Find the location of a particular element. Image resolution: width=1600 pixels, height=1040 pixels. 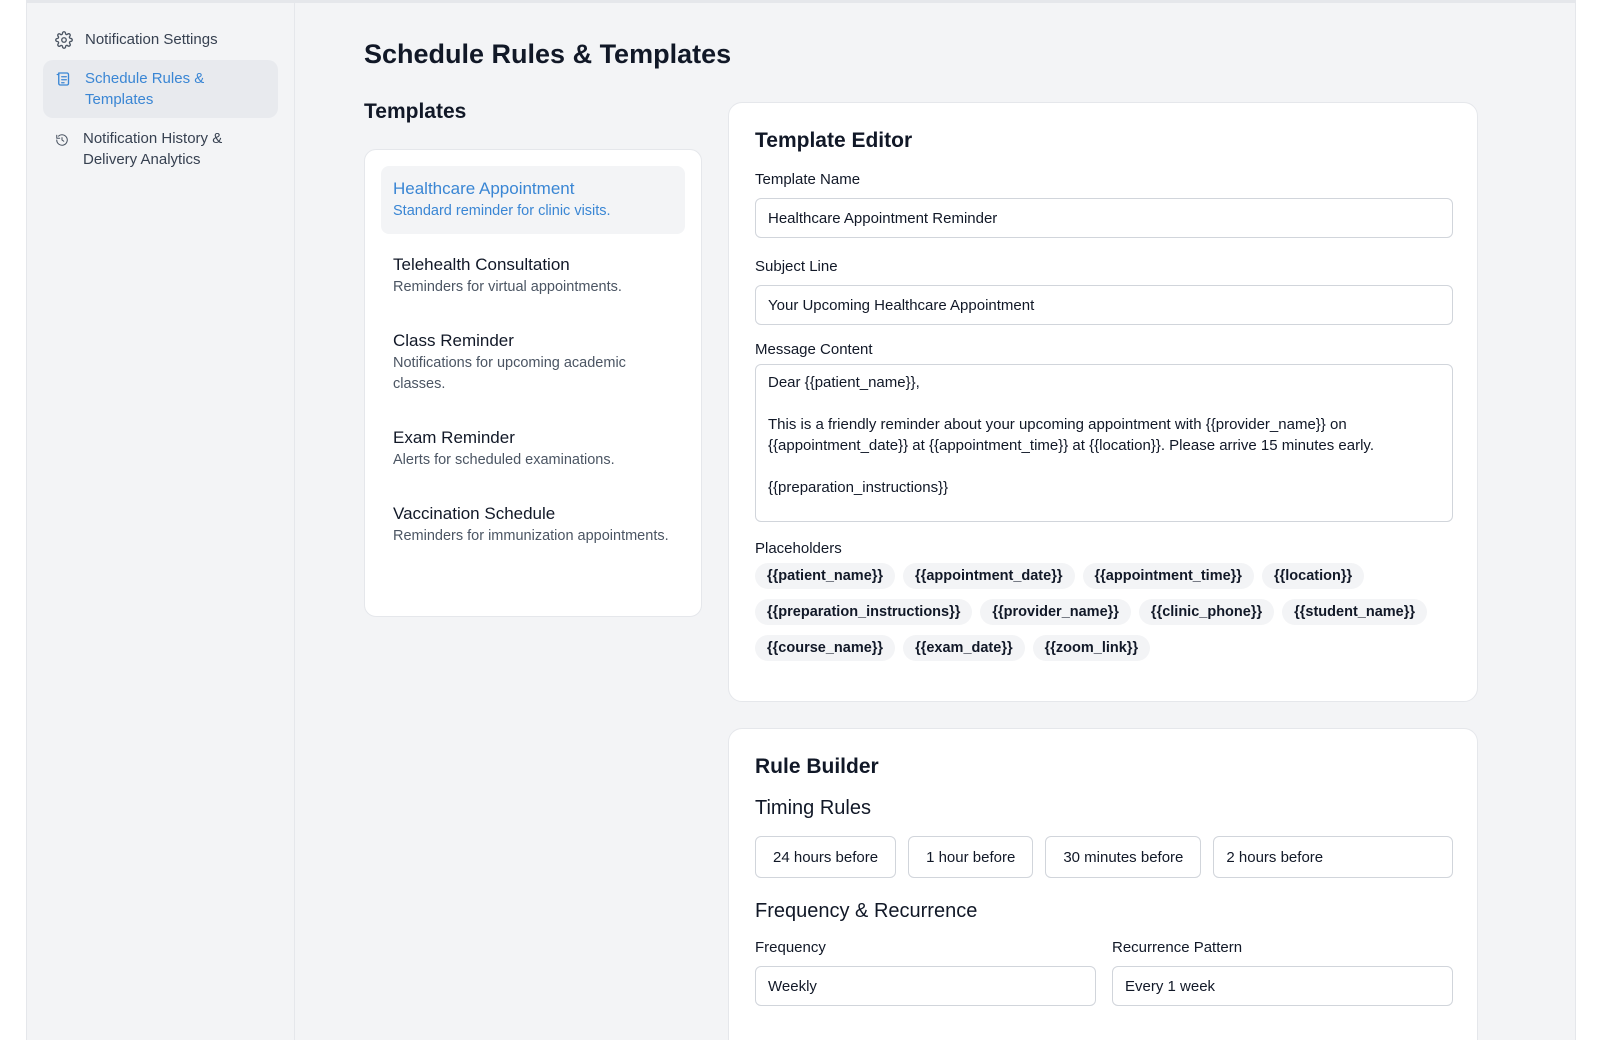

timing-option-24-hours-button: 24 hours before is located at coordinates (826, 857).